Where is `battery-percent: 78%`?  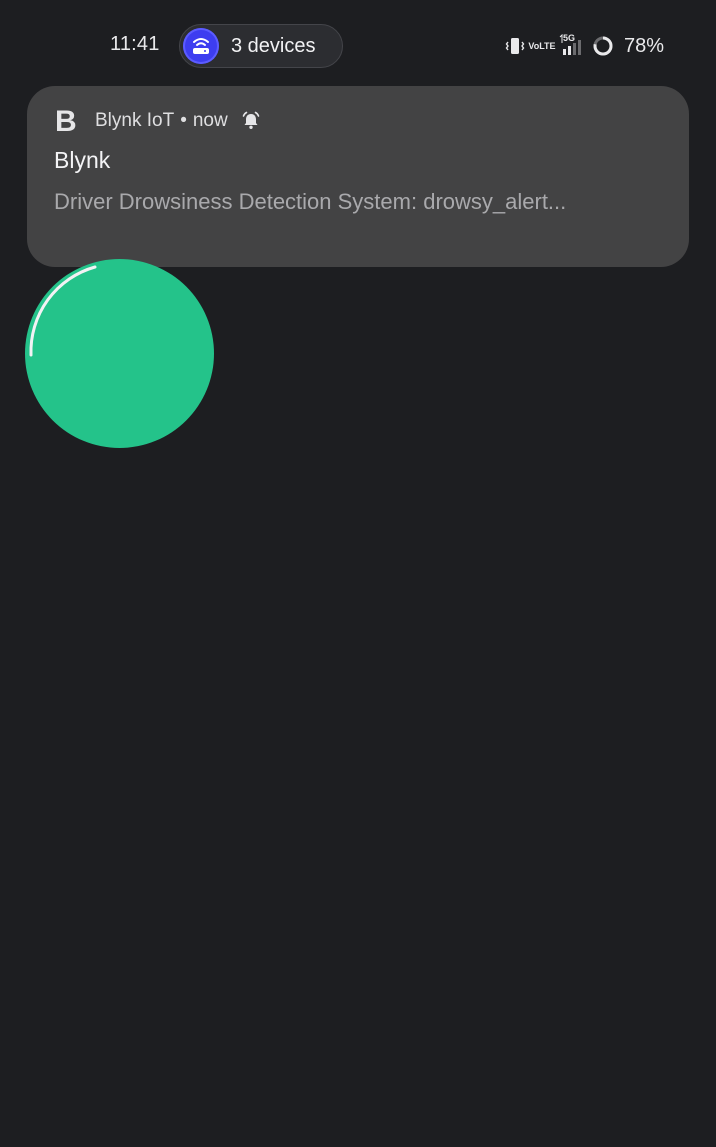 battery-percent: 78% is located at coordinates (643, 45).